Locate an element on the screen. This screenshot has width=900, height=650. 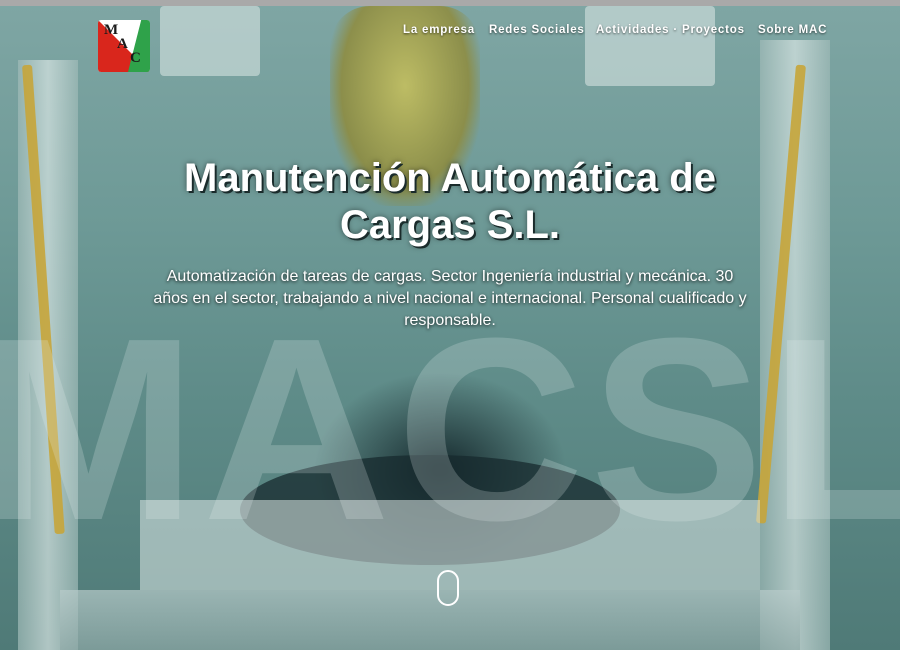
company-logo: M A C is located at coordinates (124, 46).